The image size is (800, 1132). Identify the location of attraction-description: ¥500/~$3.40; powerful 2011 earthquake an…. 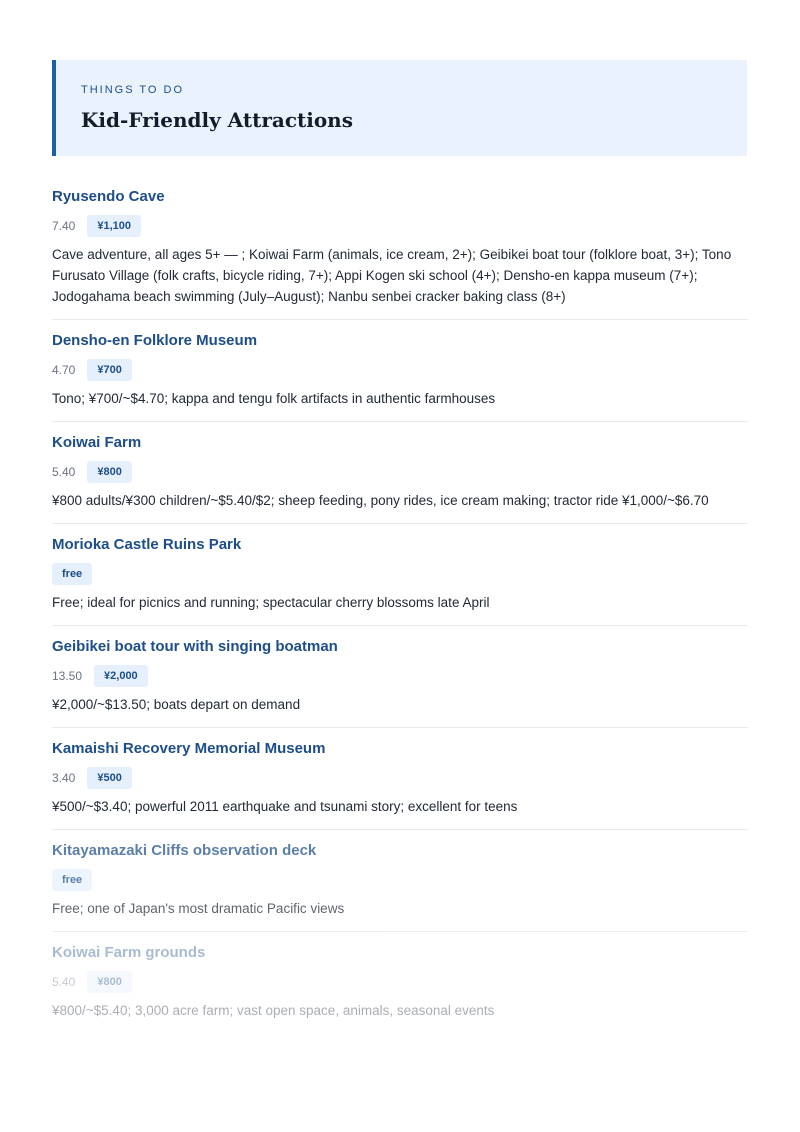
(285, 806).